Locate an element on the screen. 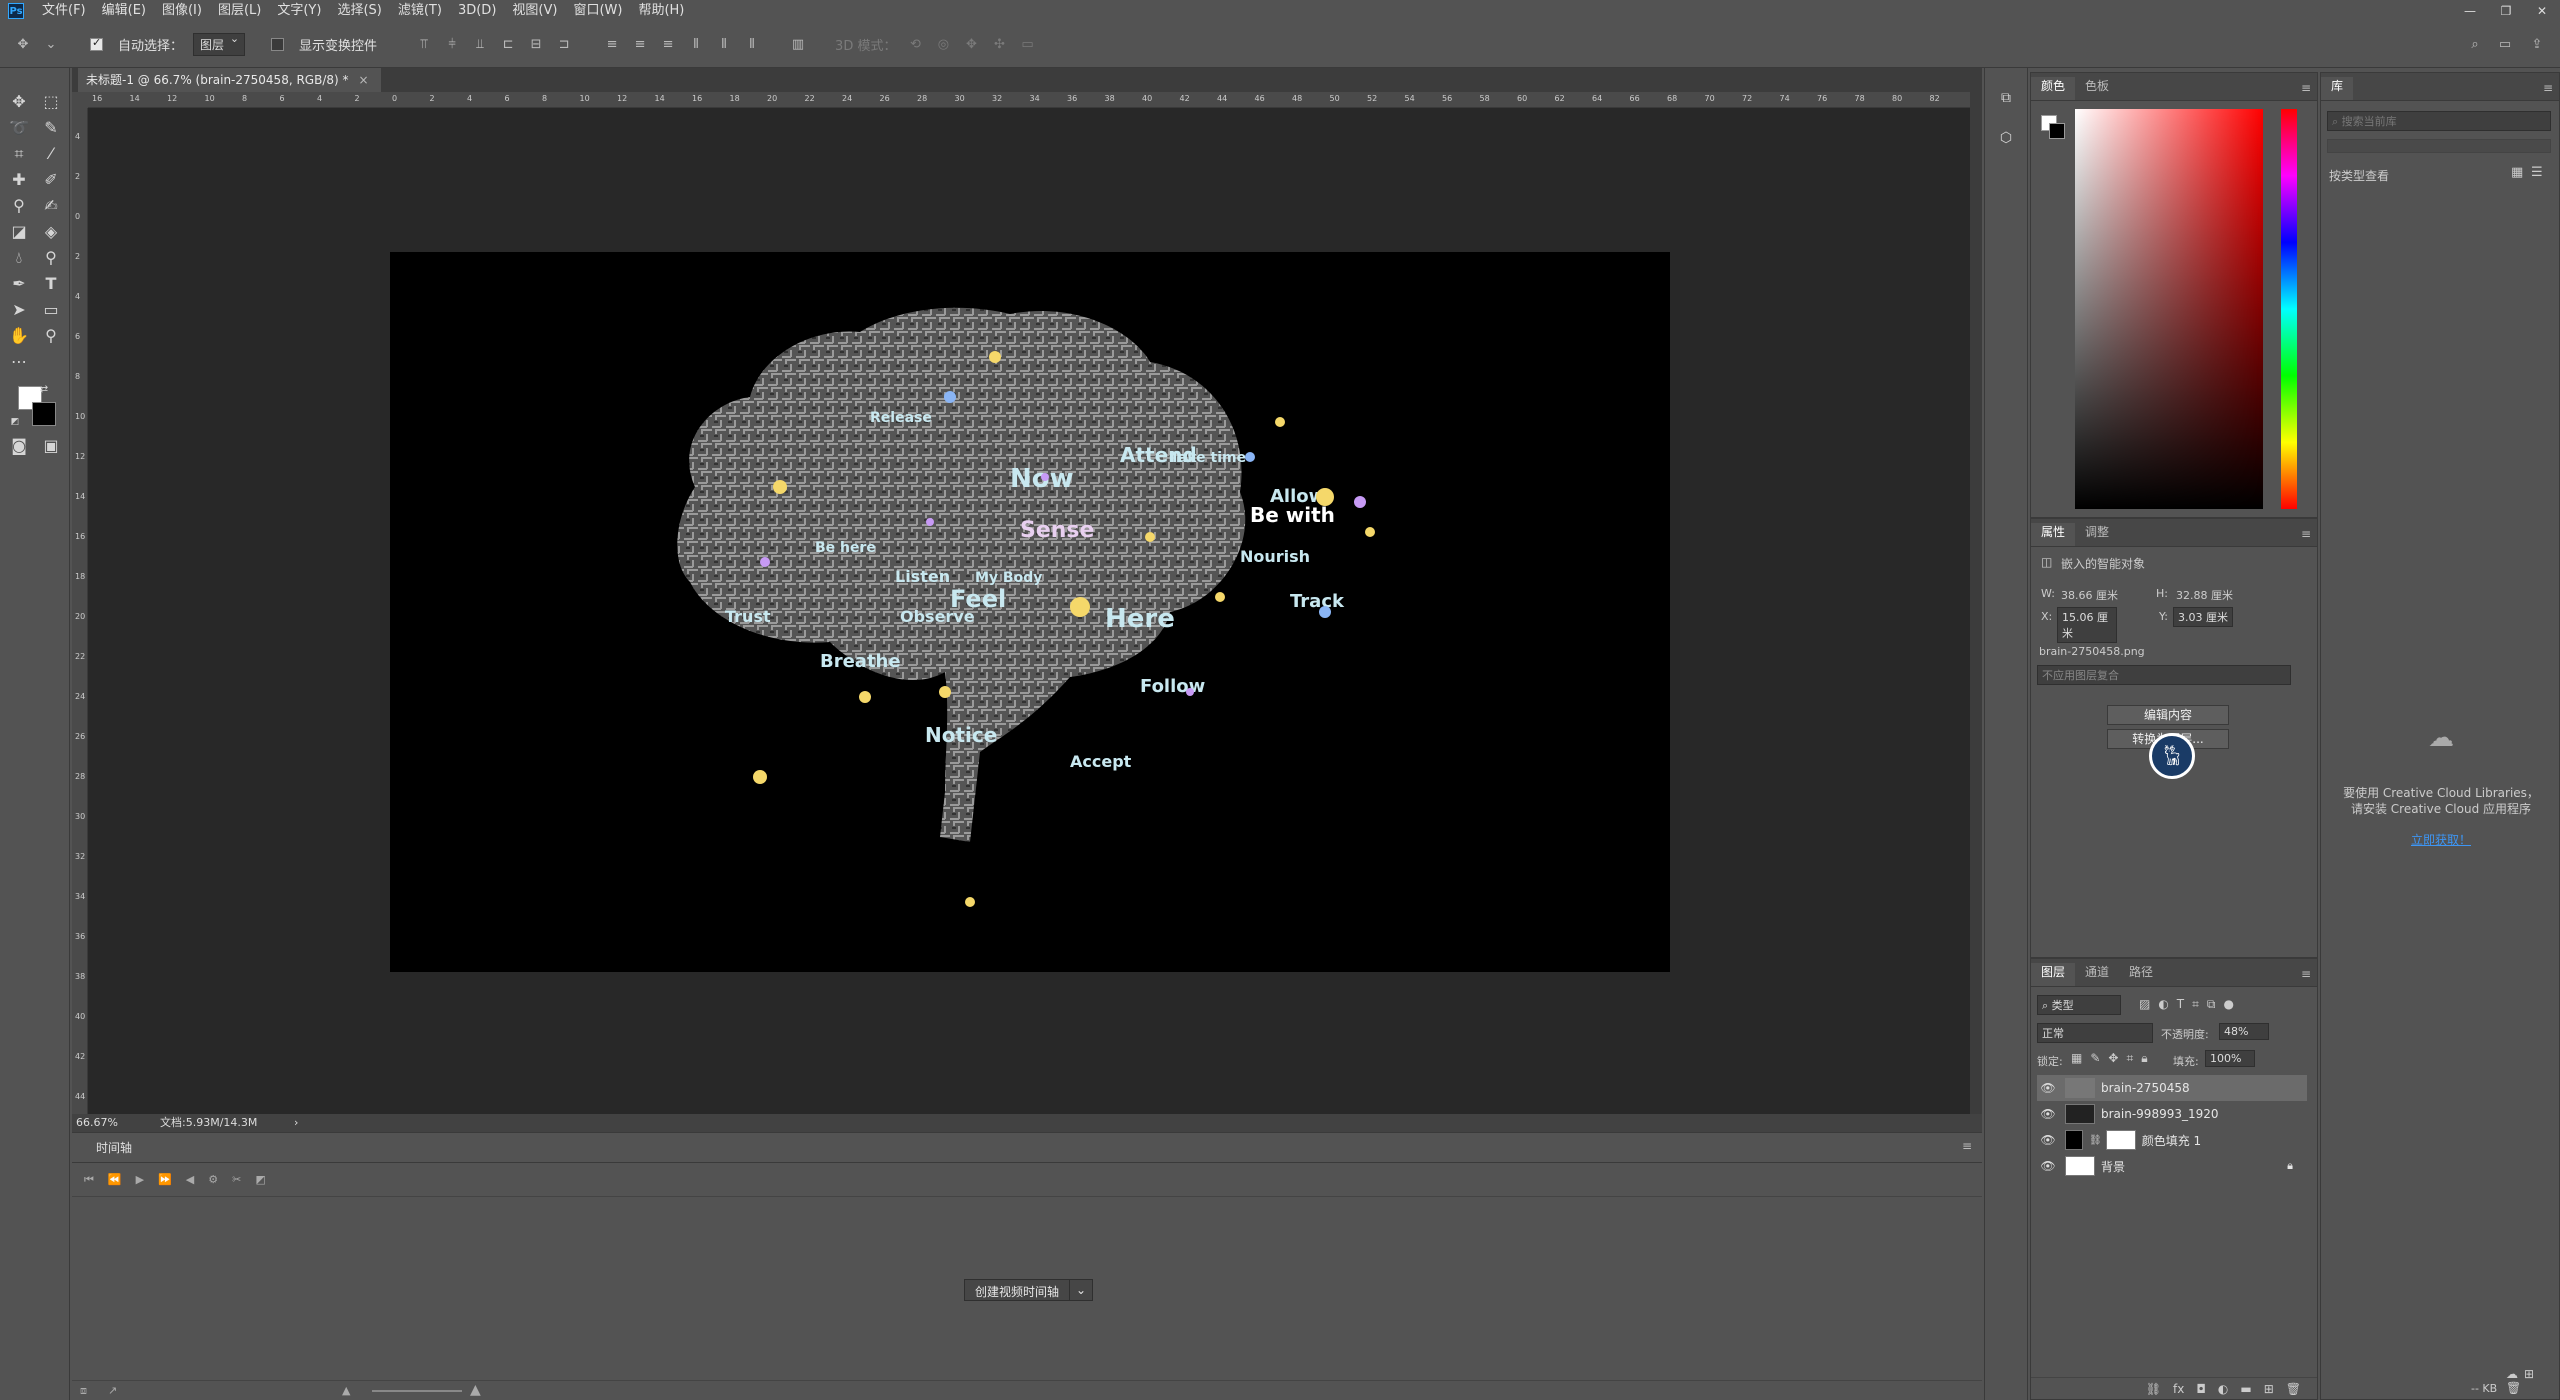  eyedropper-tool-icon: ⁄ is located at coordinates (51, 154).